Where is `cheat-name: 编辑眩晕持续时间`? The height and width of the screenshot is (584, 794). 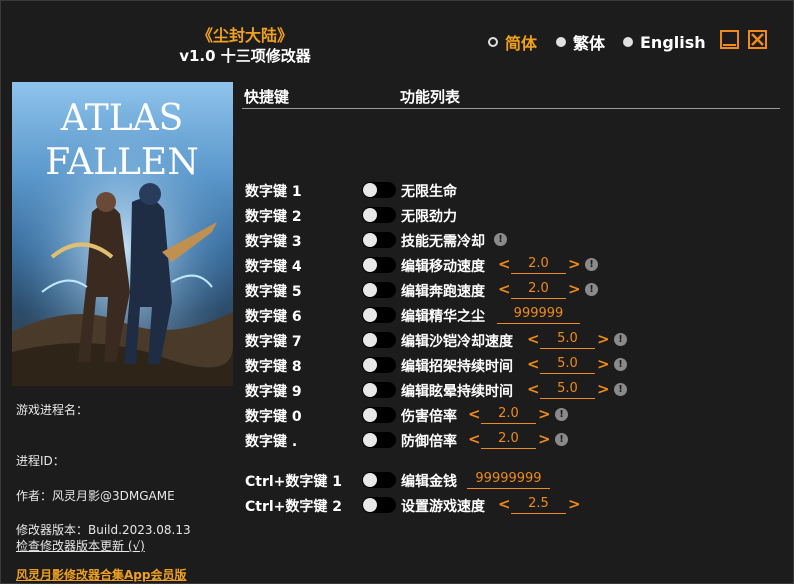
cheat-name: 编辑眩晕持续时间 is located at coordinates (457, 392).